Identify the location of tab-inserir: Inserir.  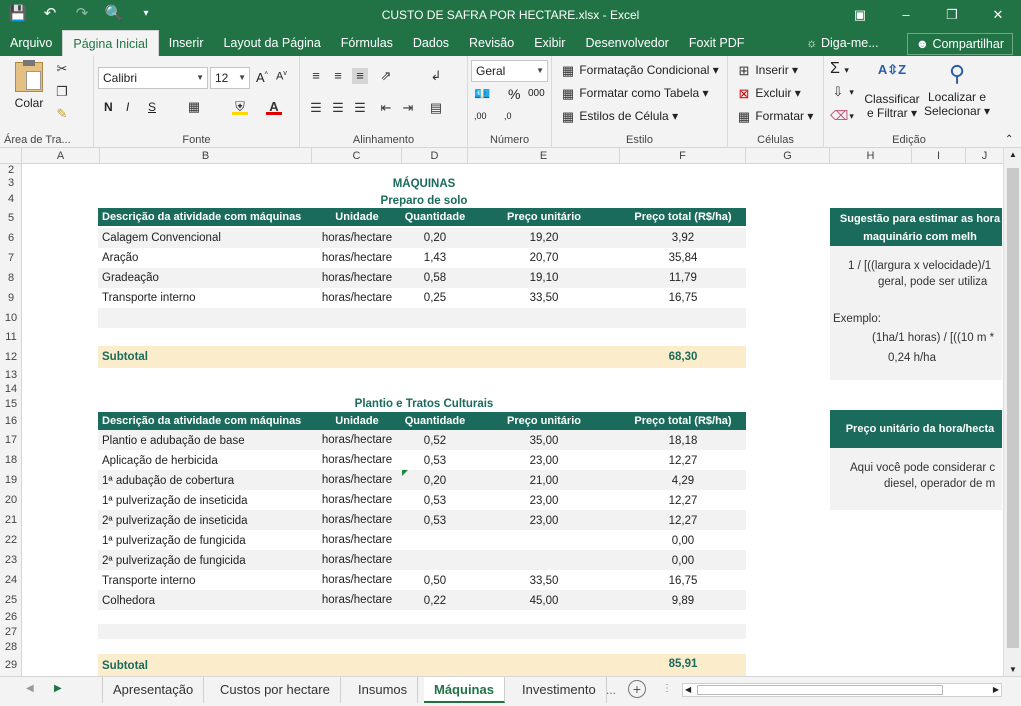
(186, 43).